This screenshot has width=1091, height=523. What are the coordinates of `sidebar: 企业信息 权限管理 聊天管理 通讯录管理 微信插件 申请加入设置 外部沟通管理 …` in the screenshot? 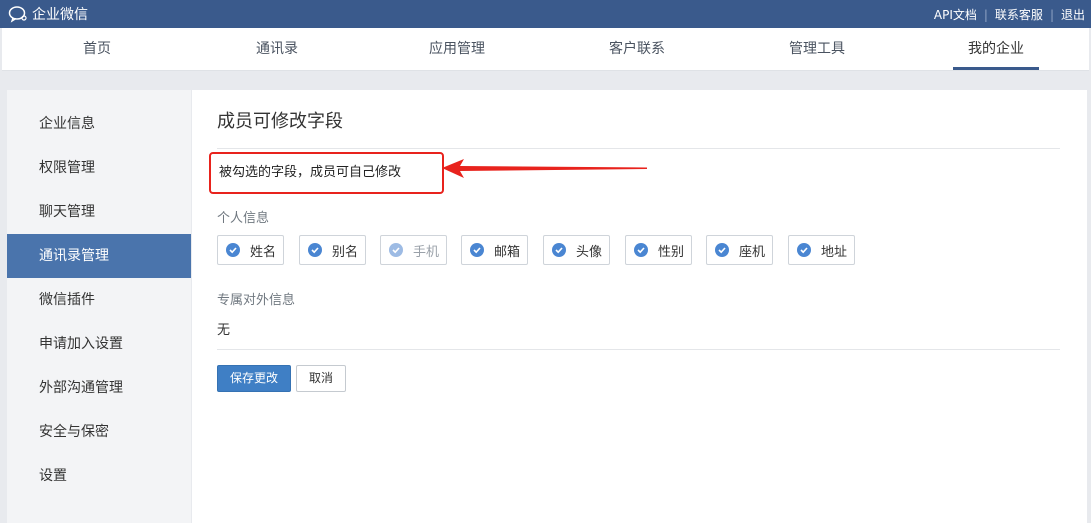 It's located at (99, 306).